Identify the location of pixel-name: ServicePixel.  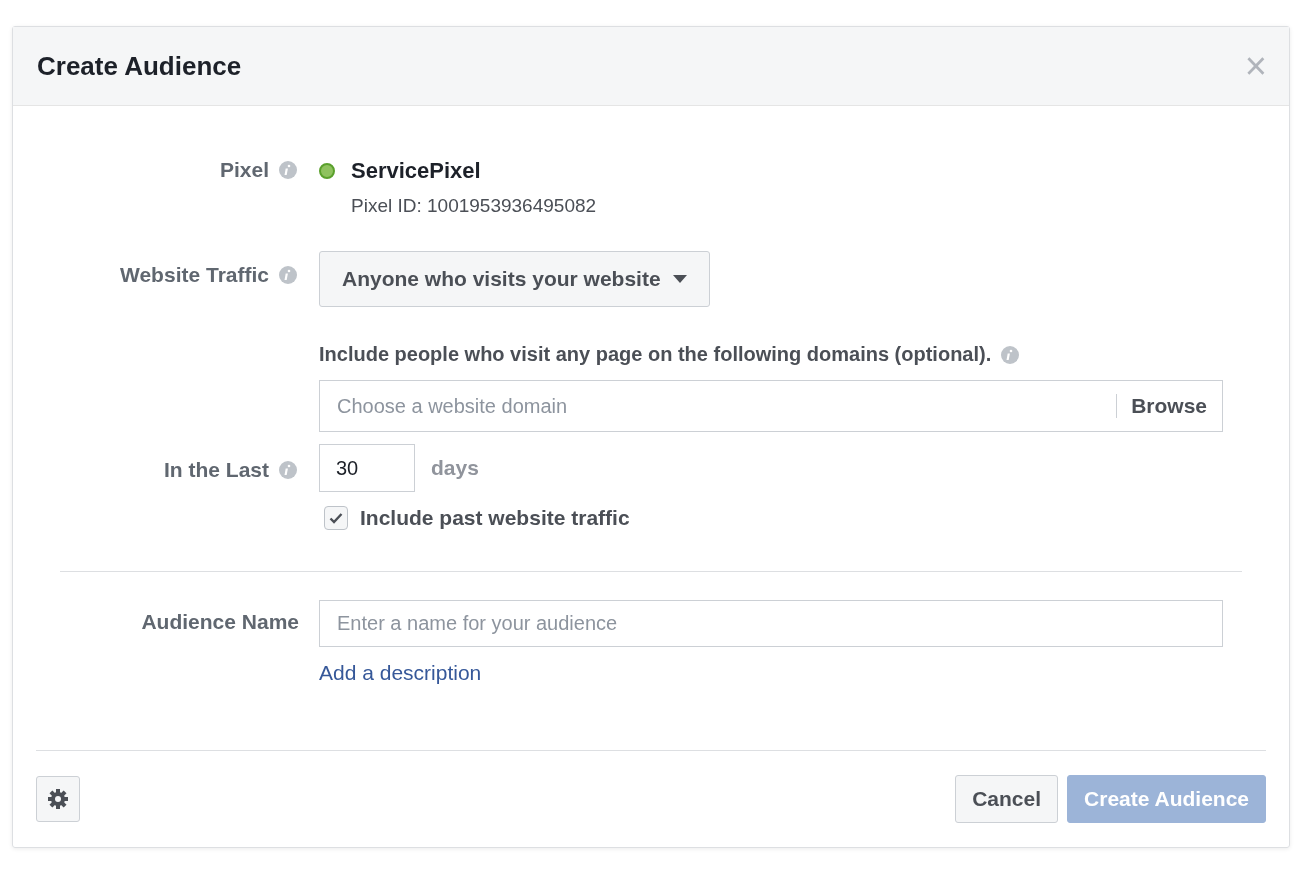
(416, 171).